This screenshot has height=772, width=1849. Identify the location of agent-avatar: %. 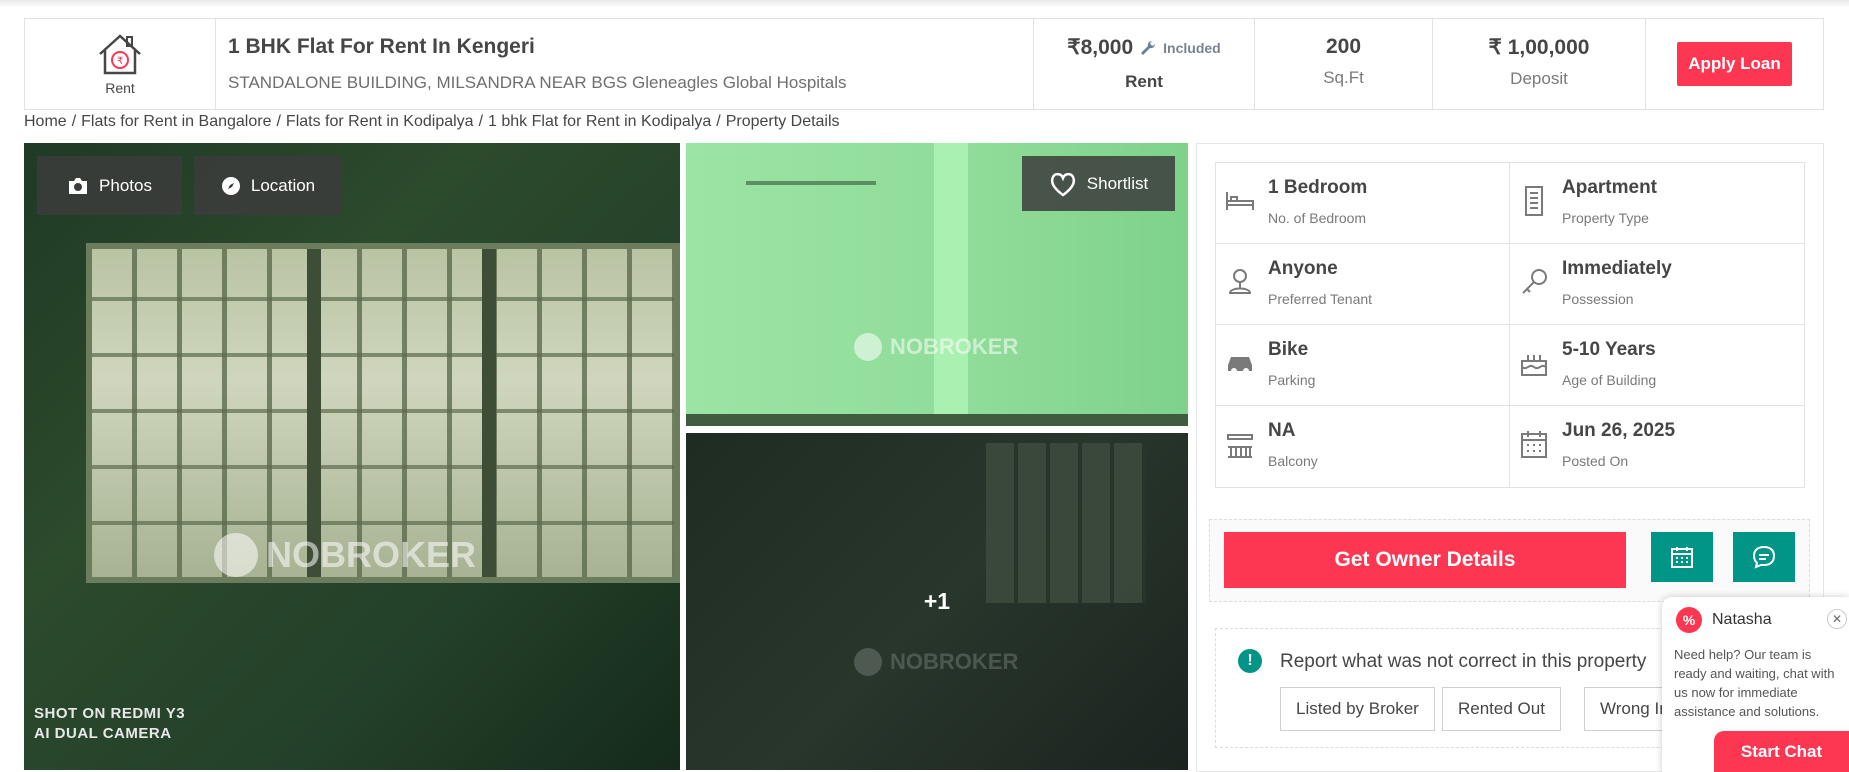
(1689, 620).